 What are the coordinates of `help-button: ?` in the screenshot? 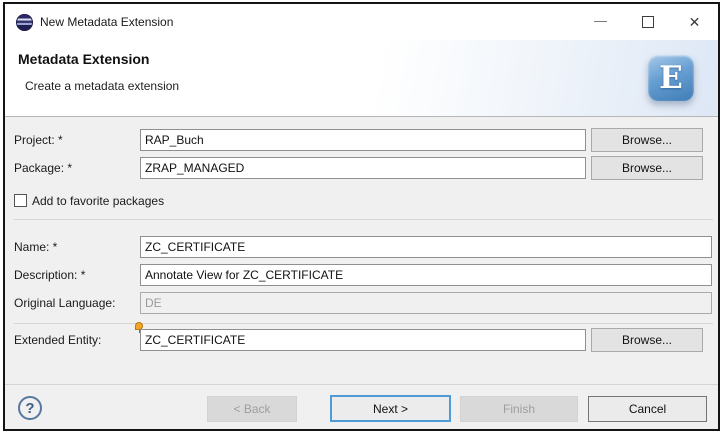 It's located at (30, 408).